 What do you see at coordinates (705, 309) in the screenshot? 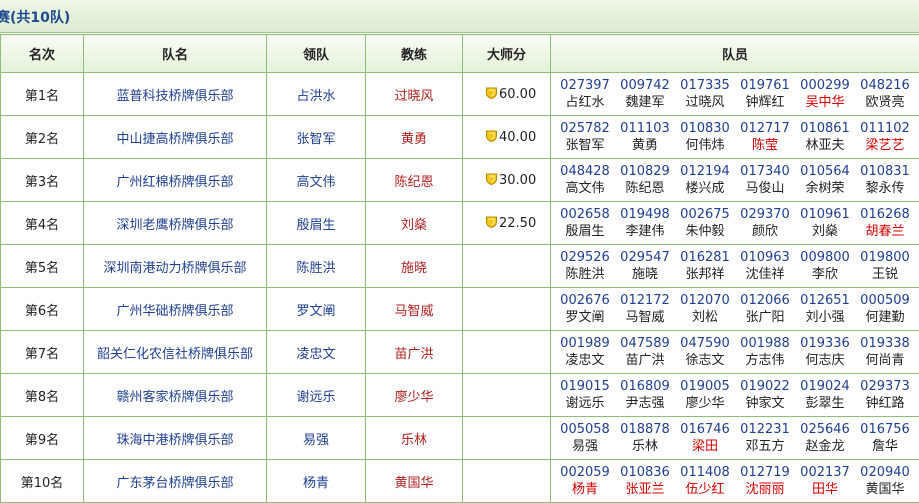
I see `member-item: 012070 刘松` at bounding box center [705, 309].